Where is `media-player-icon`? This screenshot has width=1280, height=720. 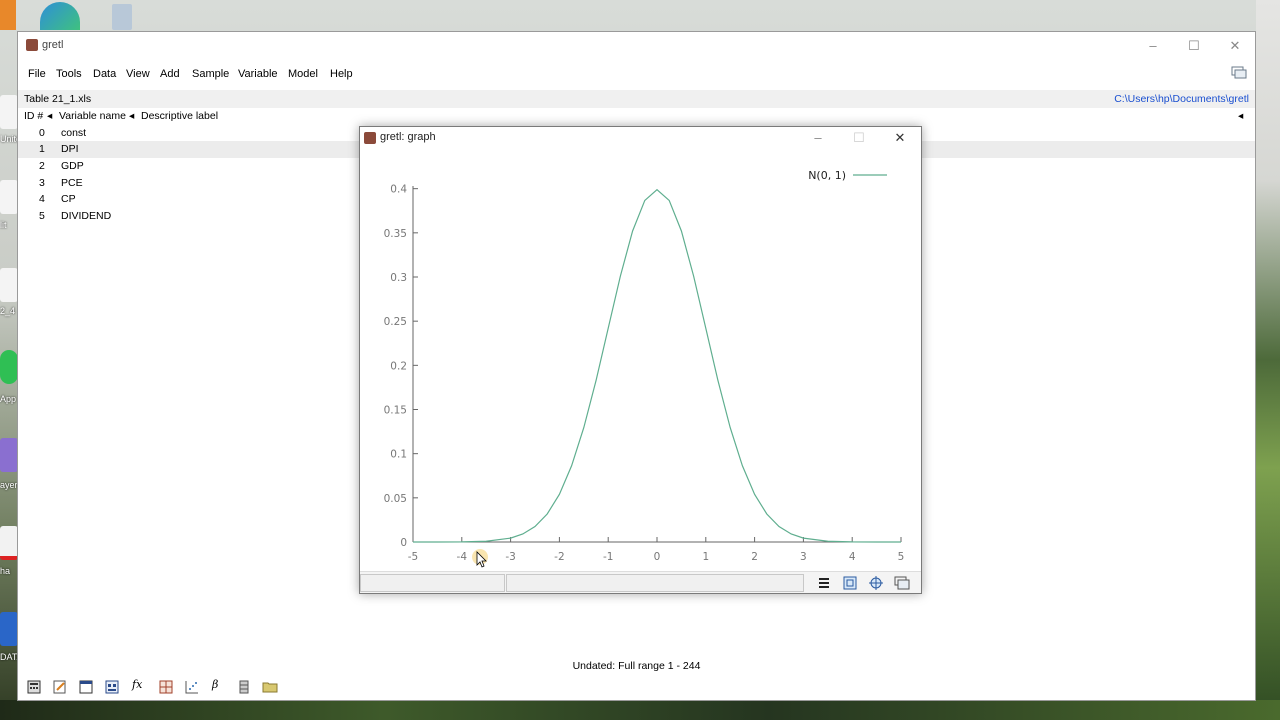
media-player-icon is located at coordinates (9, 455).